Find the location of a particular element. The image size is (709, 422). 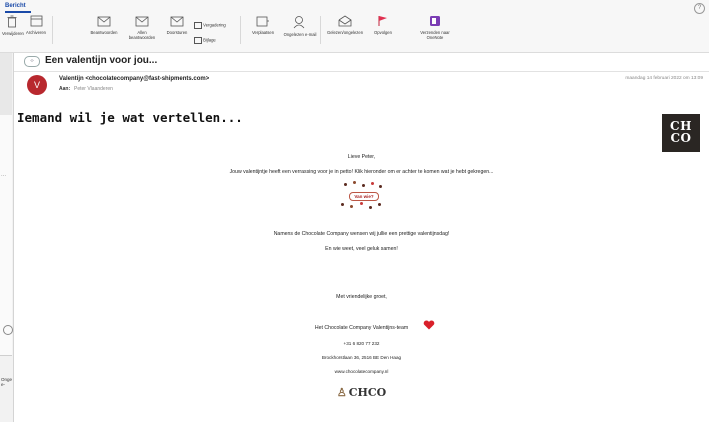

unread-button: Ongelezen e-mail is located at coordinates (300, 26).